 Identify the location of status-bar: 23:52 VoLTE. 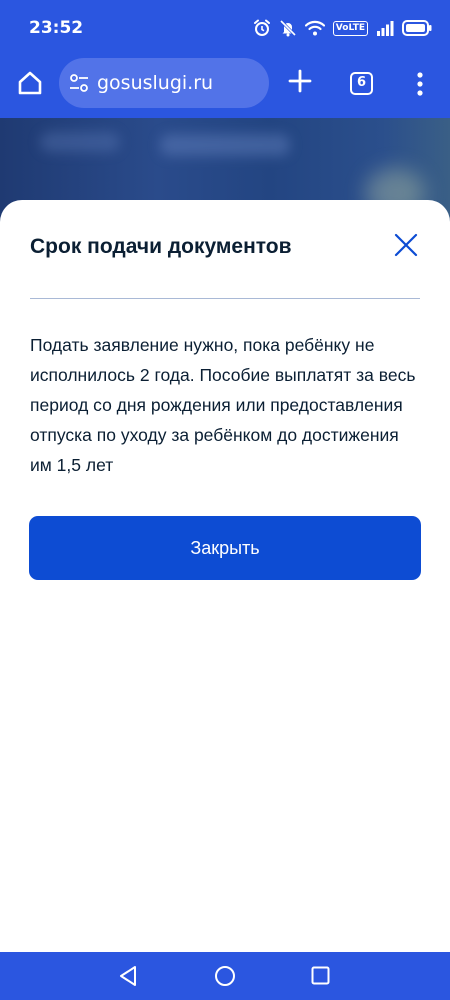
(225, 28).